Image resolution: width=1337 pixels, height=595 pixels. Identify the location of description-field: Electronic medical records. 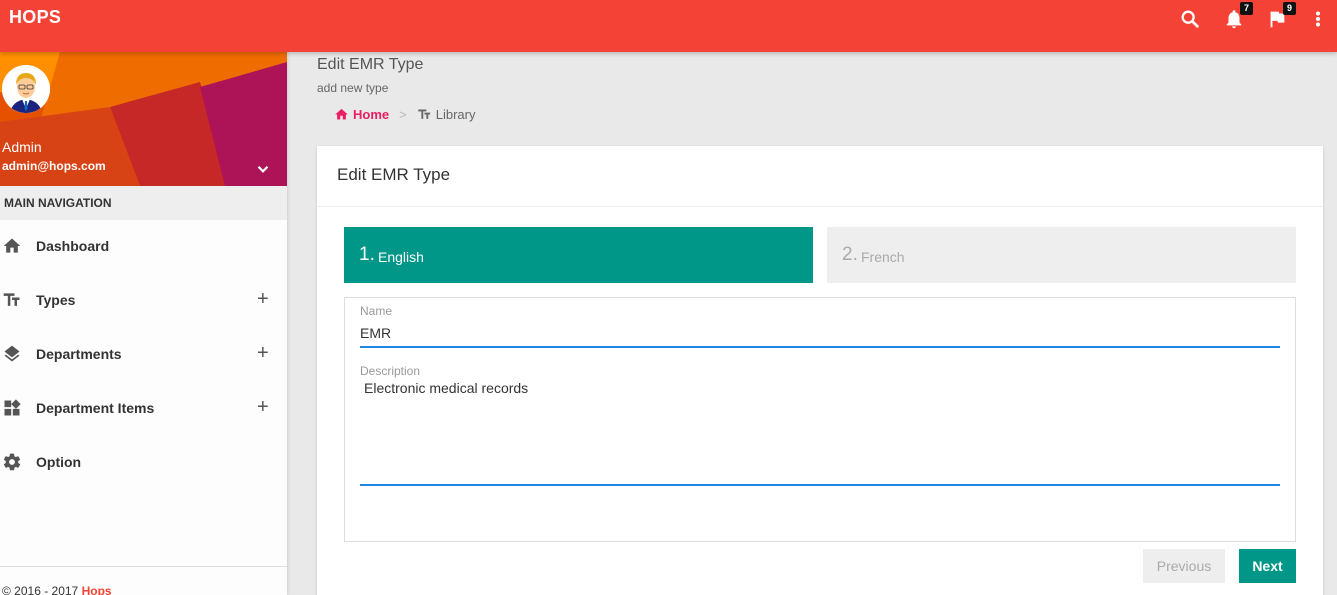
(820, 433).